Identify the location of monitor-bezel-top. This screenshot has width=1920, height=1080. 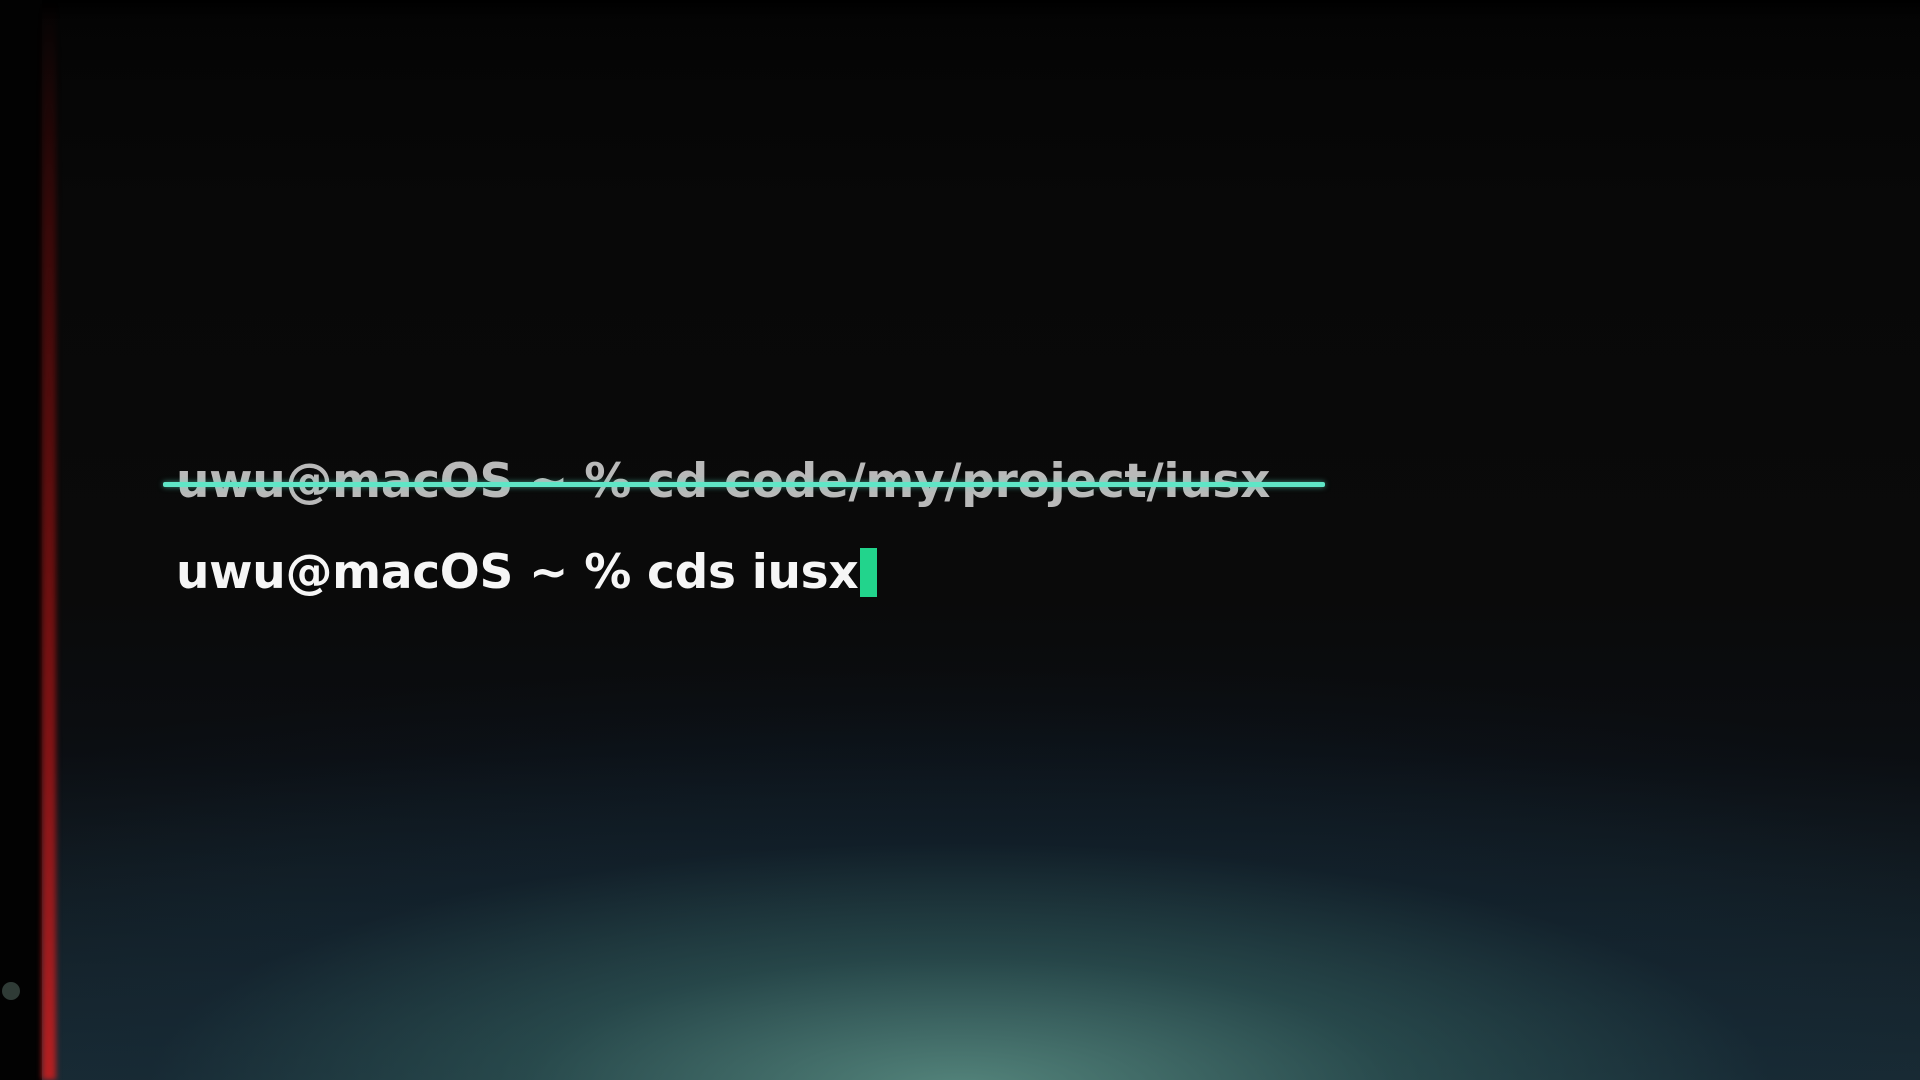
(960, 11).